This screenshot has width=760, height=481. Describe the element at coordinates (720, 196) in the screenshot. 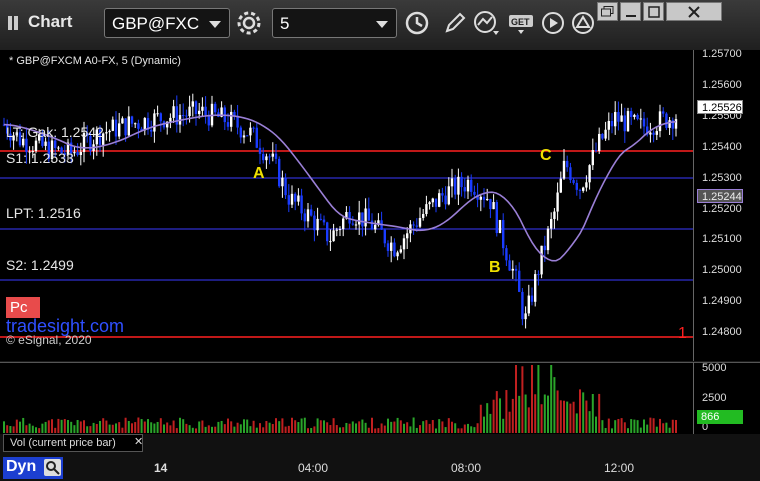

I see `ma-price-tag: 1.25244` at that location.